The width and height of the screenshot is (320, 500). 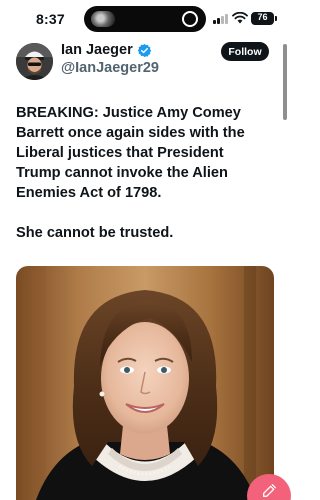 I want to click on wifi-icon, so click(x=240, y=18).